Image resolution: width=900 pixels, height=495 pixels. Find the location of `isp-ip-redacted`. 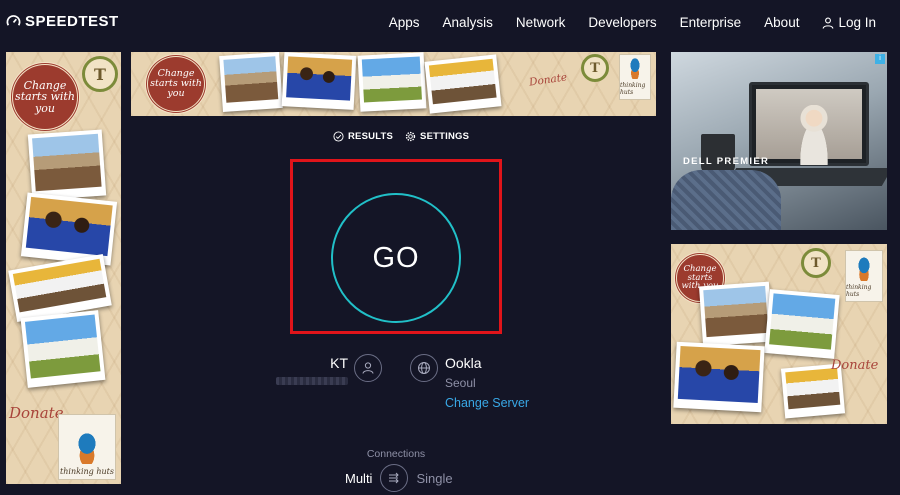

isp-ip-redacted is located at coordinates (312, 381).